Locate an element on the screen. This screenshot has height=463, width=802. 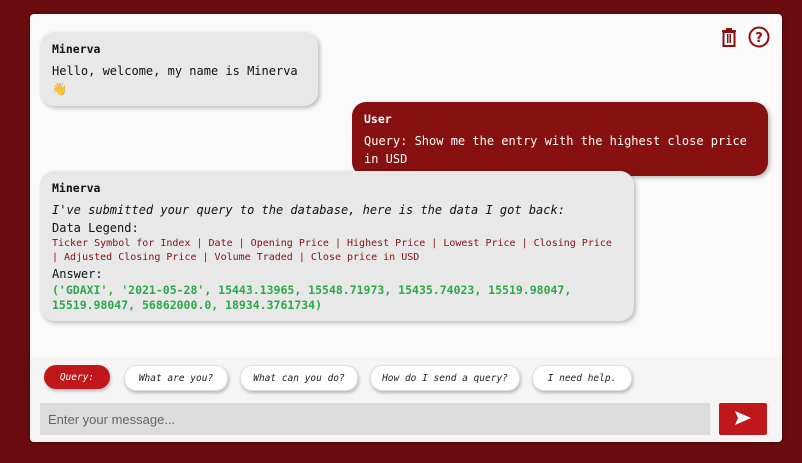
quick-reply-what-can-you-do: What can you do? is located at coordinates (299, 378).